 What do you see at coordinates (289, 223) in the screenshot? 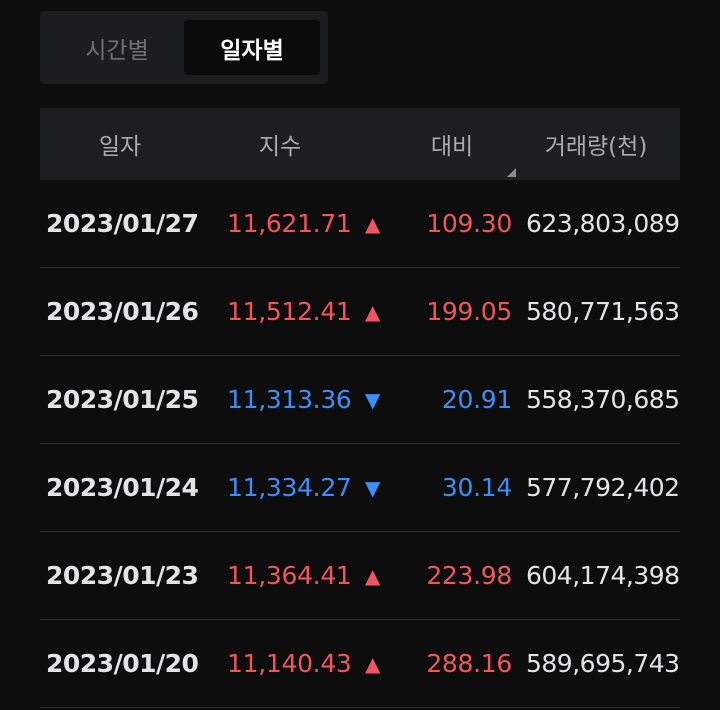
I see `row-index: 11,621.71` at bounding box center [289, 223].